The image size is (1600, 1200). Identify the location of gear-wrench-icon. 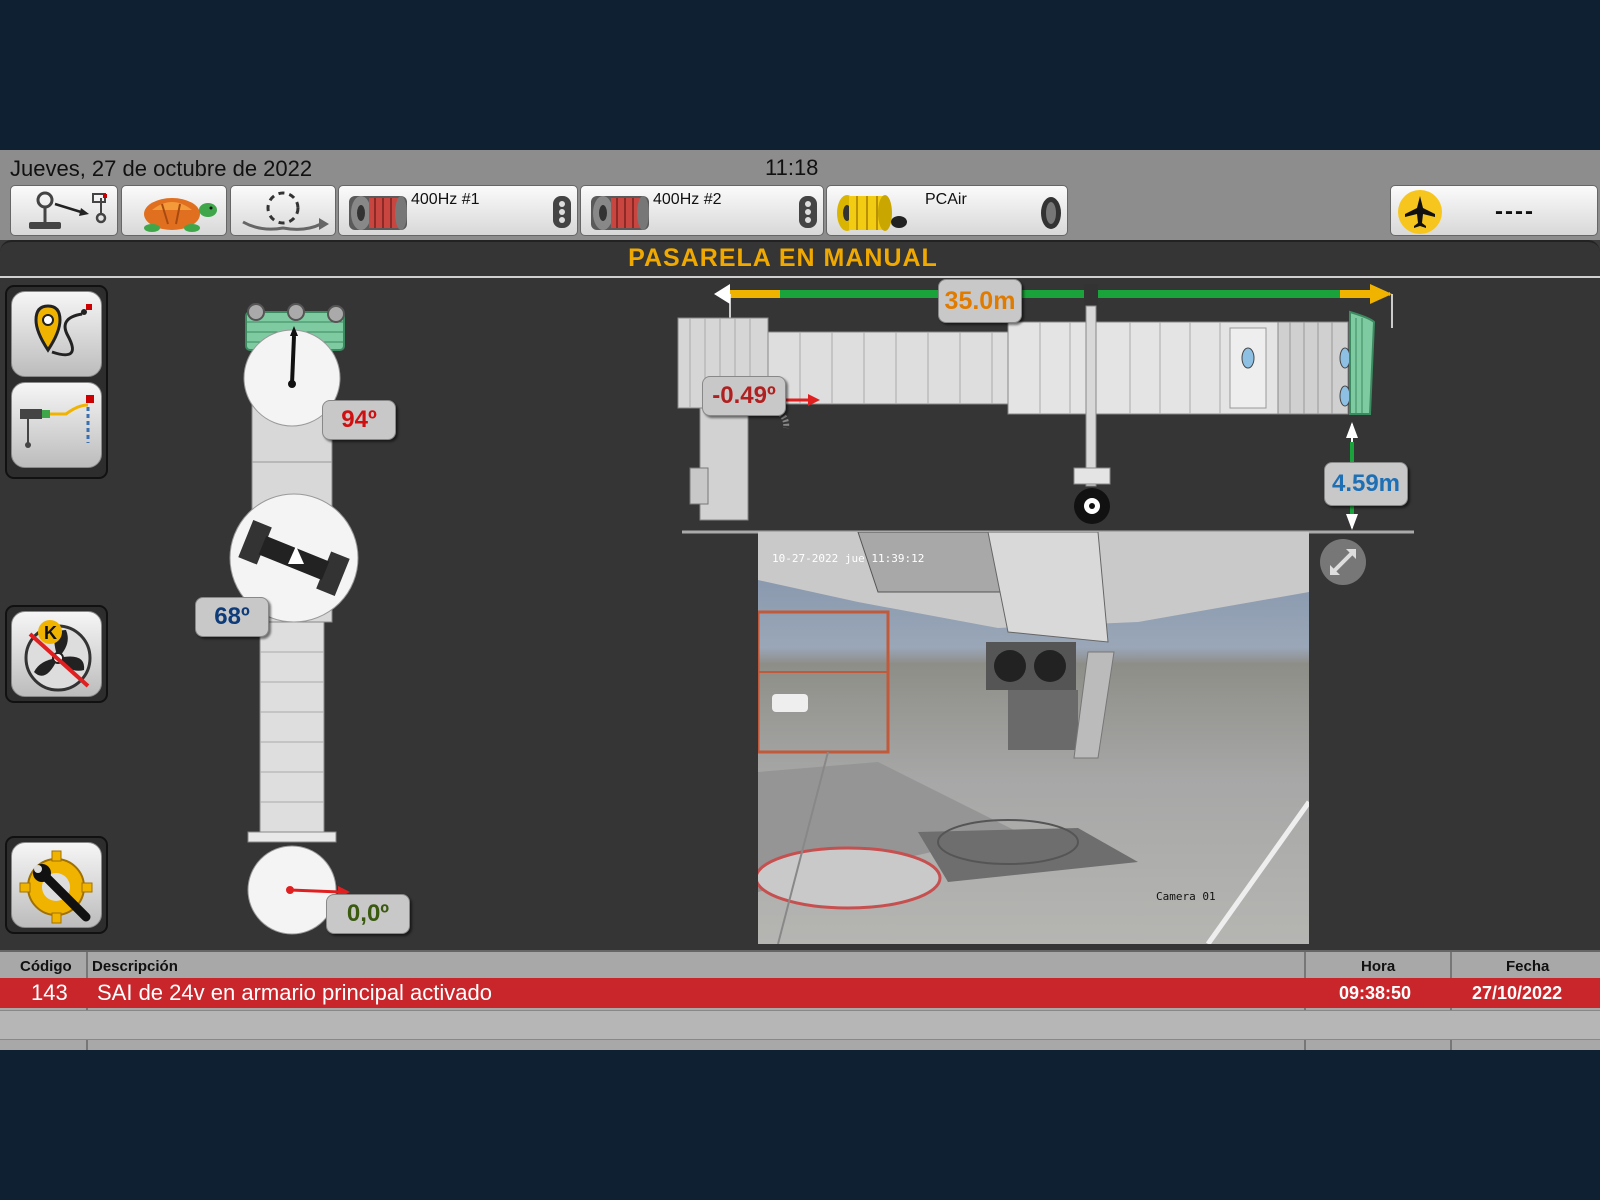
(56, 887).